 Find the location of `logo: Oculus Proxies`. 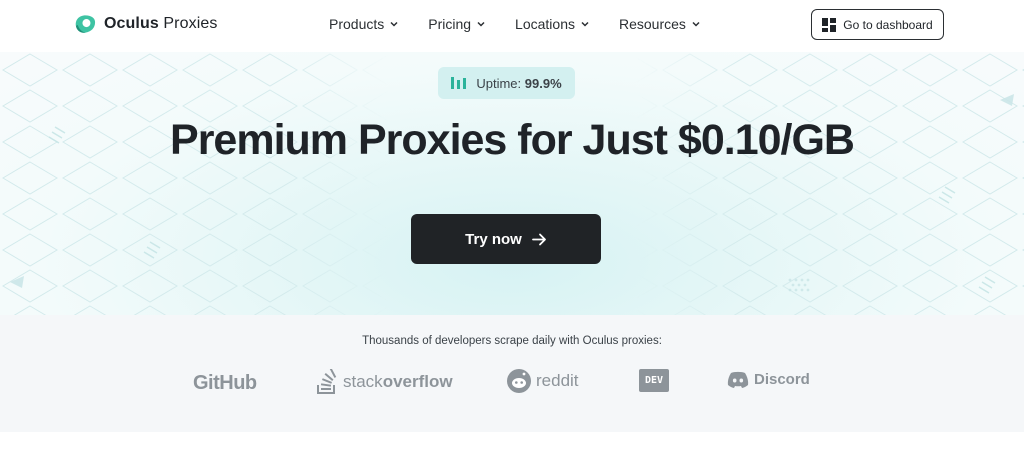

logo: Oculus Proxies is located at coordinates (145, 24).